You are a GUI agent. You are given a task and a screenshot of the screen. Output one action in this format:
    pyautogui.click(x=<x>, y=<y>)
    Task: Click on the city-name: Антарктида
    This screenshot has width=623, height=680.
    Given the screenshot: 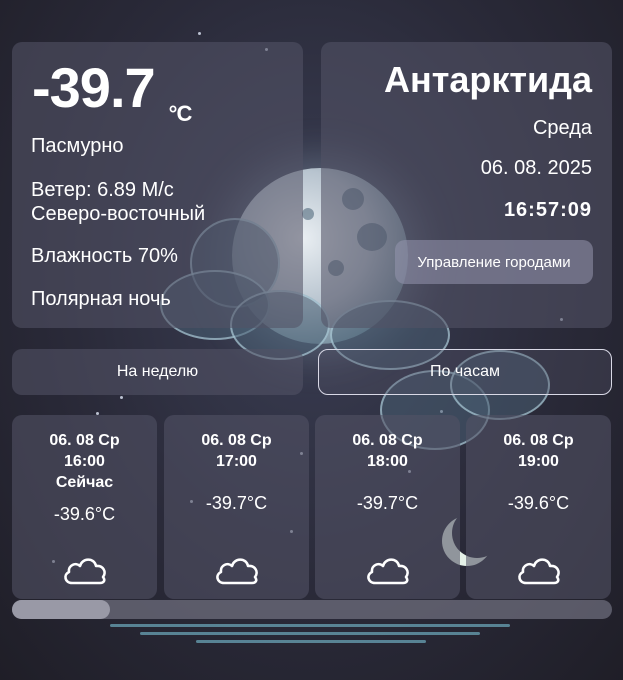 What is the action you would take?
    pyautogui.click(x=487, y=79)
    